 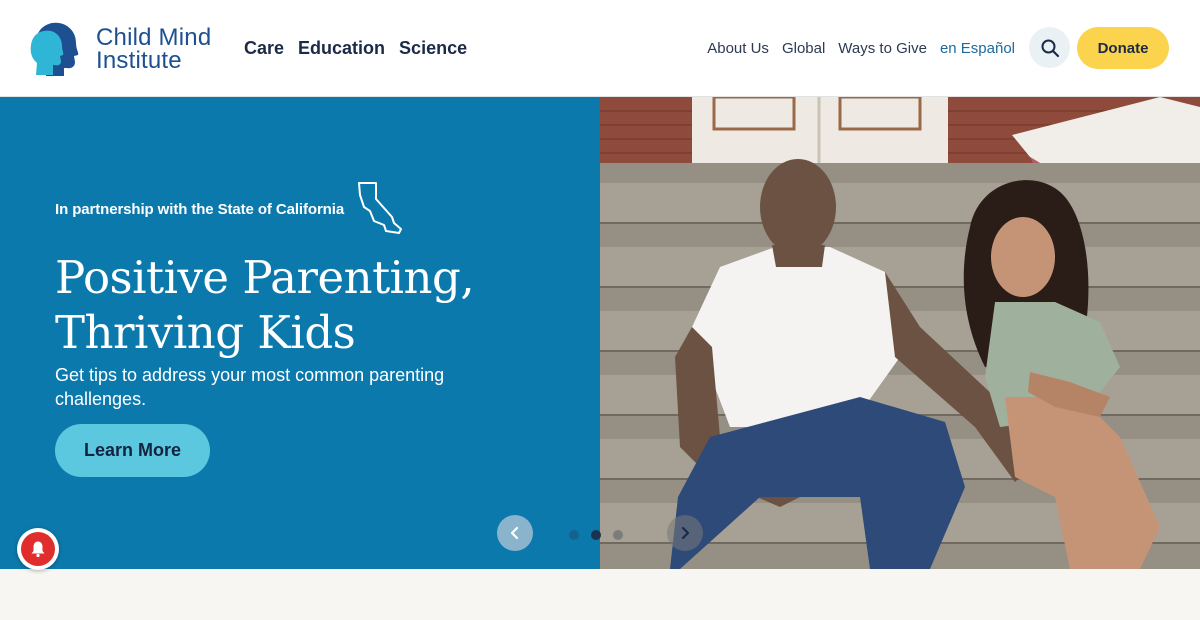 What do you see at coordinates (205, 332) in the screenshot?
I see `hero-headline-line2: Thriving Kids` at bounding box center [205, 332].